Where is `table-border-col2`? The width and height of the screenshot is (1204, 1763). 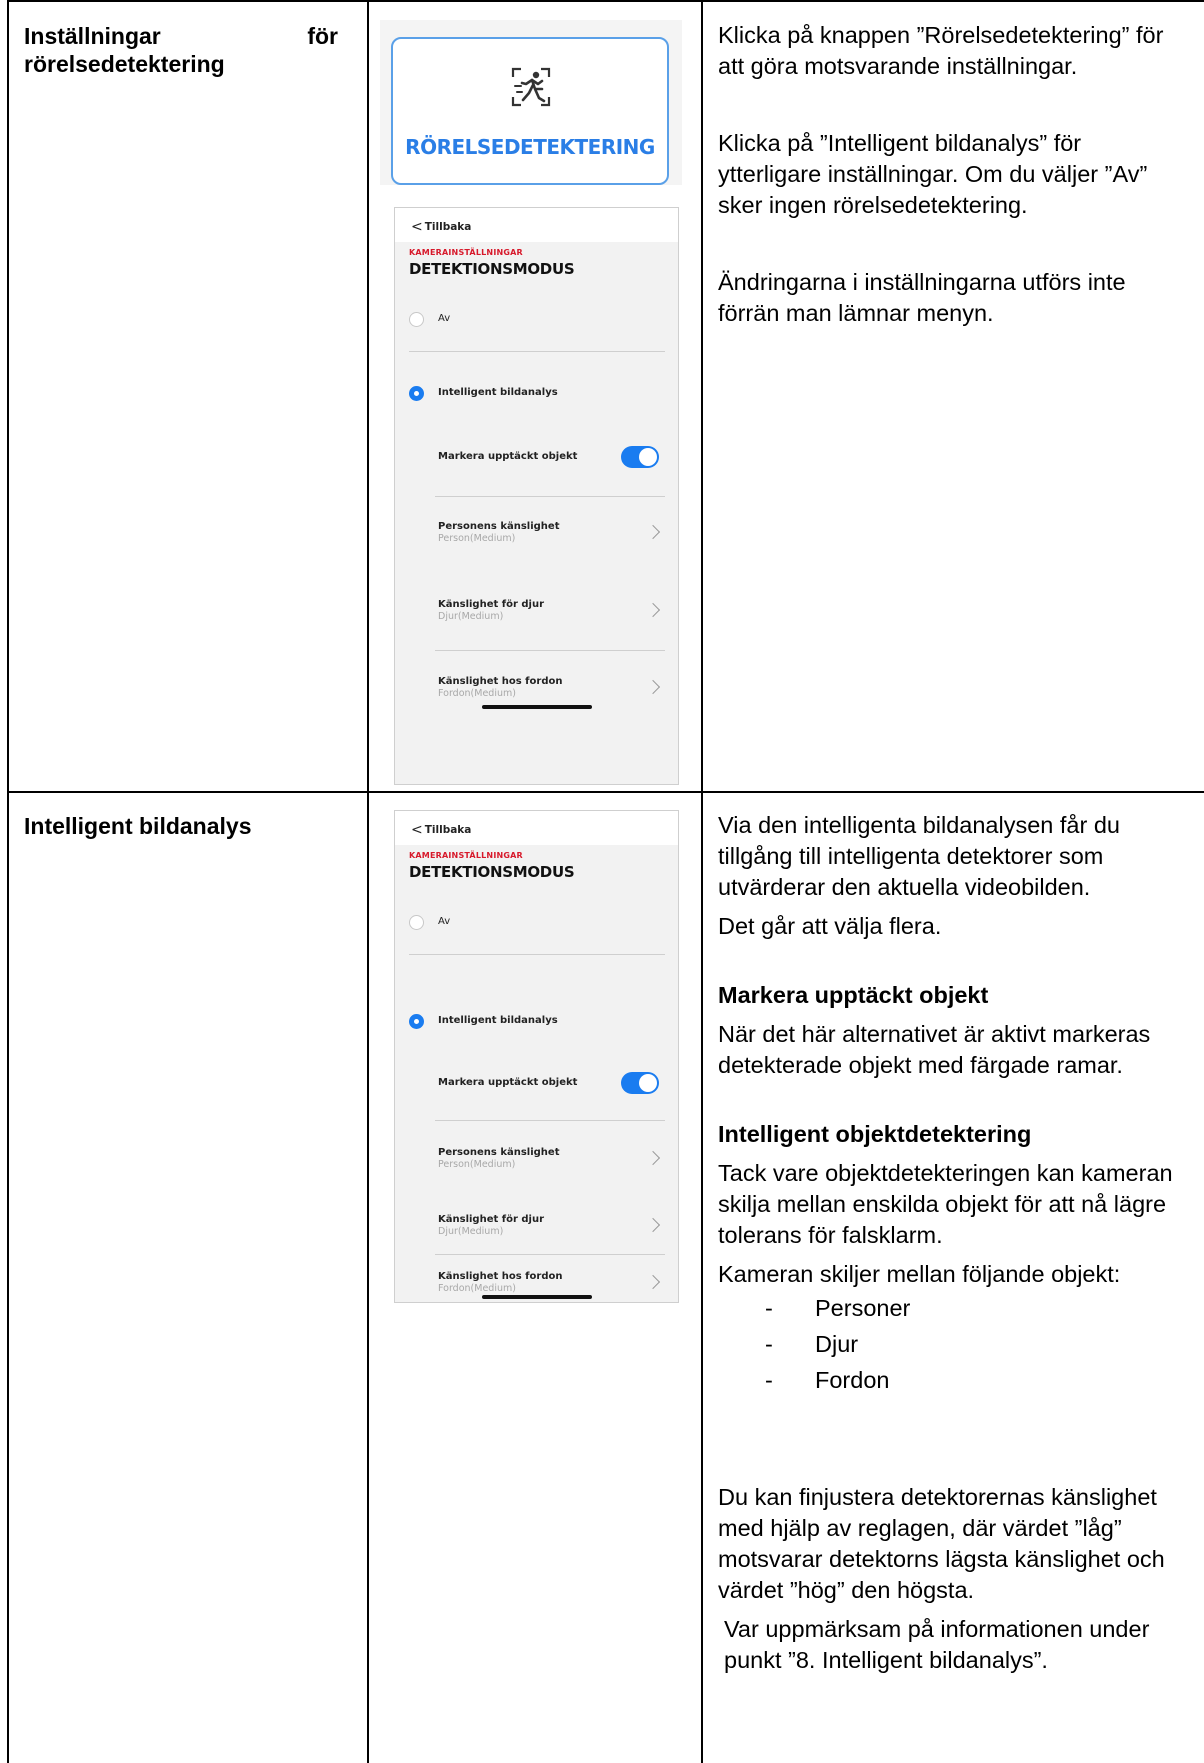 table-border-col2 is located at coordinates (702, 881).